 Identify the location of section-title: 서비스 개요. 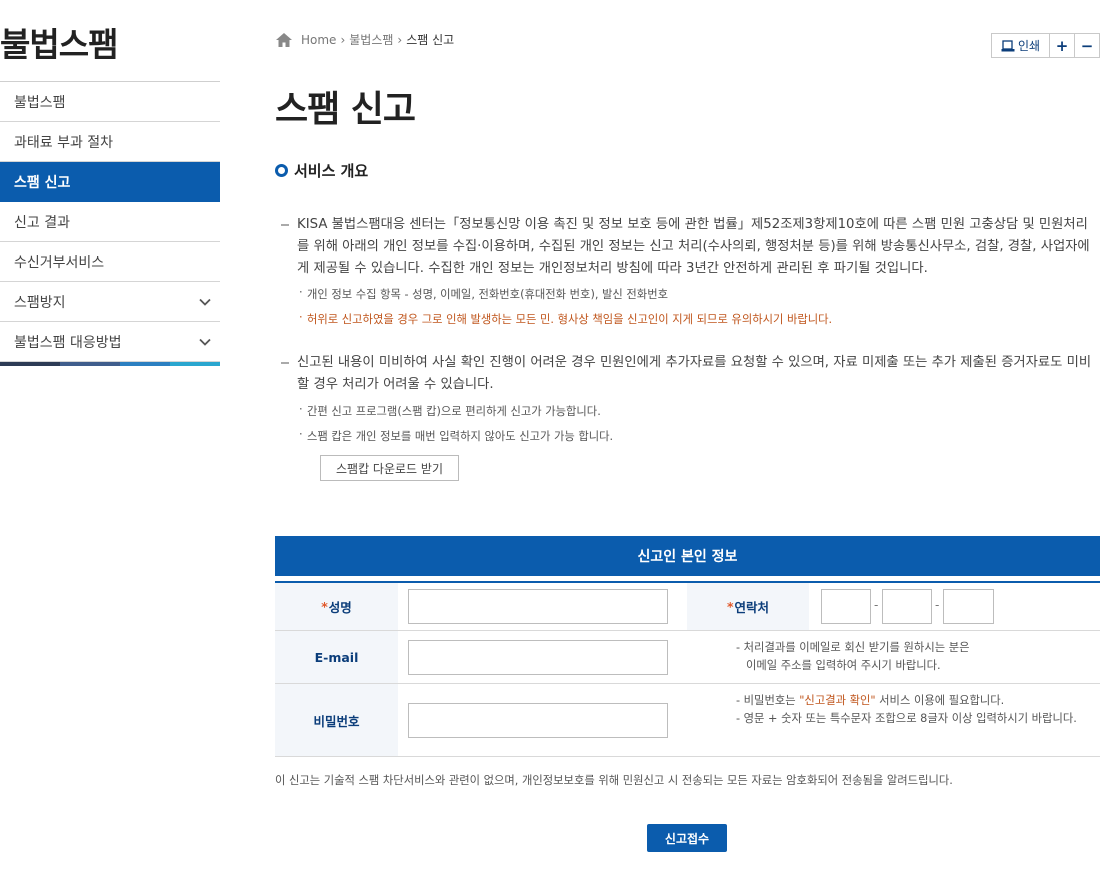
(321, 170).